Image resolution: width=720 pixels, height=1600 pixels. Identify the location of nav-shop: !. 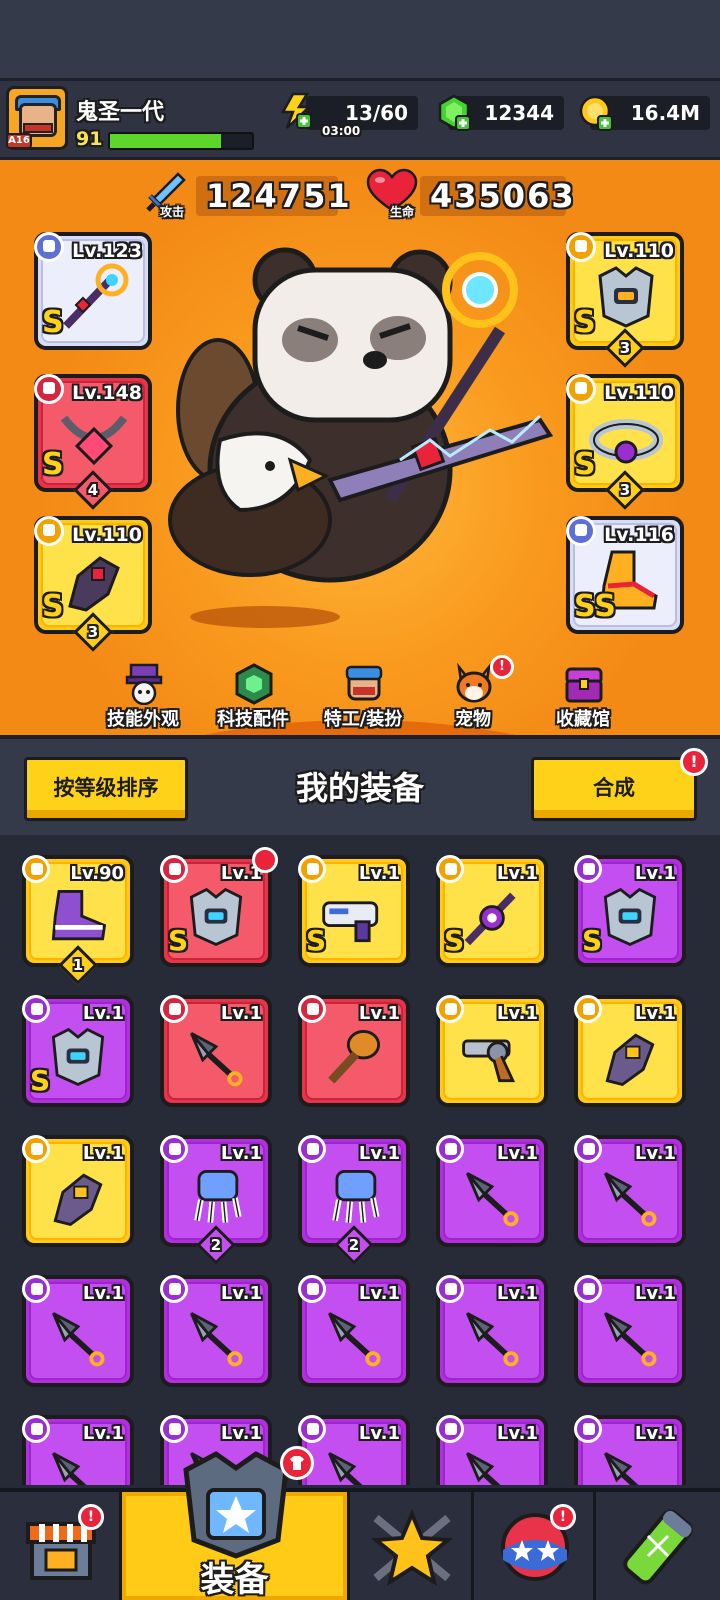
(61, 1546).